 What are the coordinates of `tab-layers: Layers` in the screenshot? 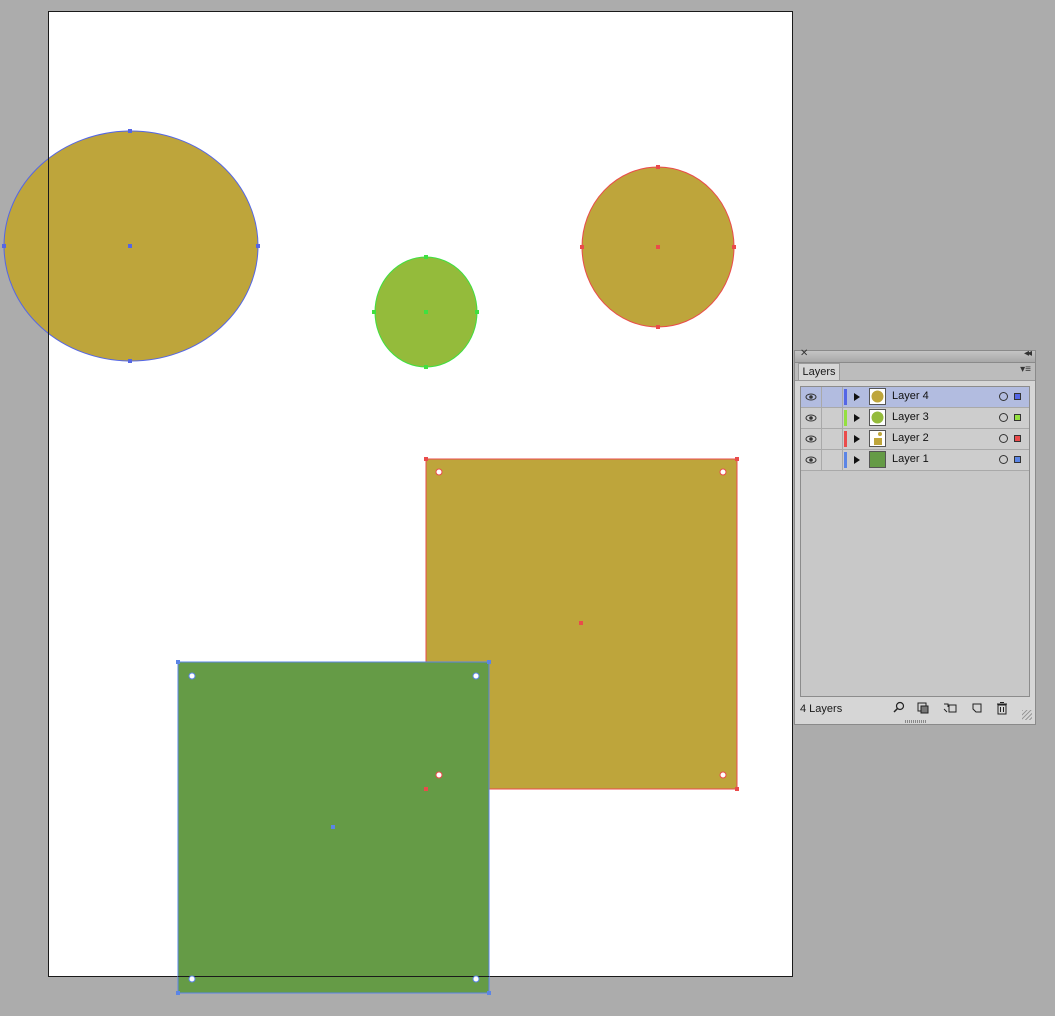 It's located at (819, 371).